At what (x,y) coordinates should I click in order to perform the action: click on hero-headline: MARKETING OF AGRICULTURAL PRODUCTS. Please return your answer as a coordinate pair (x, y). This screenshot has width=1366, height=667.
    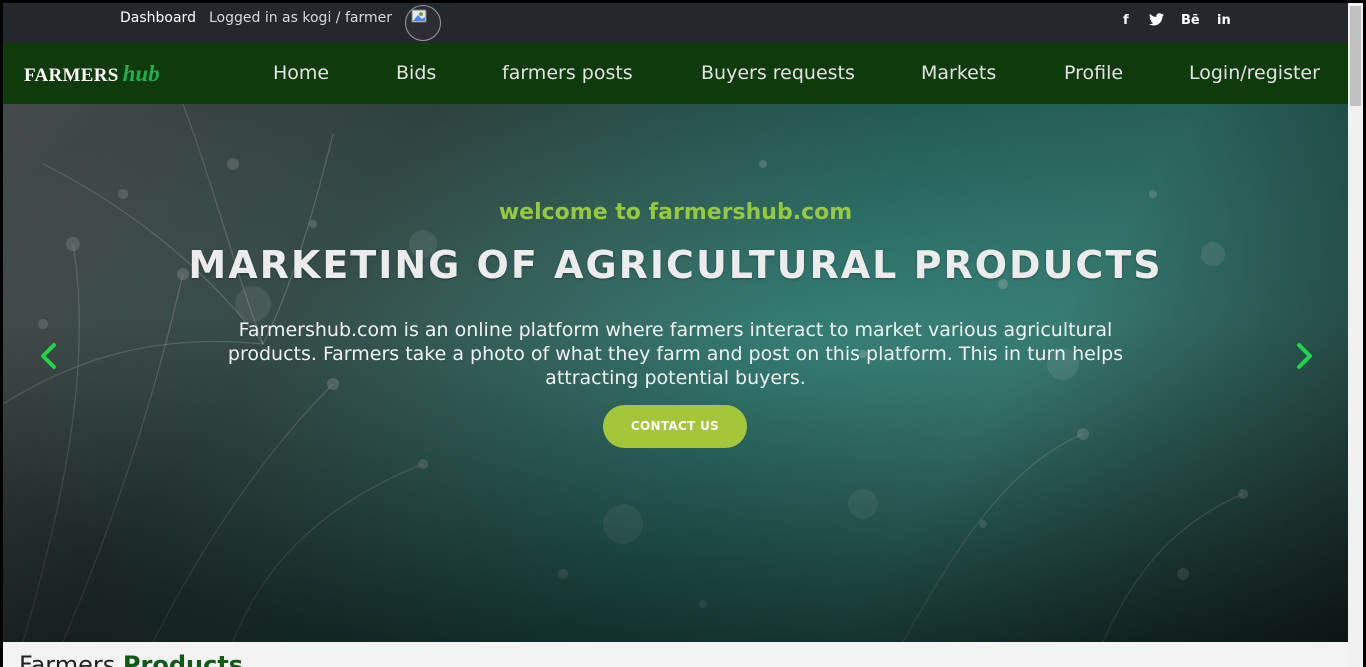
    Looking at the image, I should click on (675, 265).